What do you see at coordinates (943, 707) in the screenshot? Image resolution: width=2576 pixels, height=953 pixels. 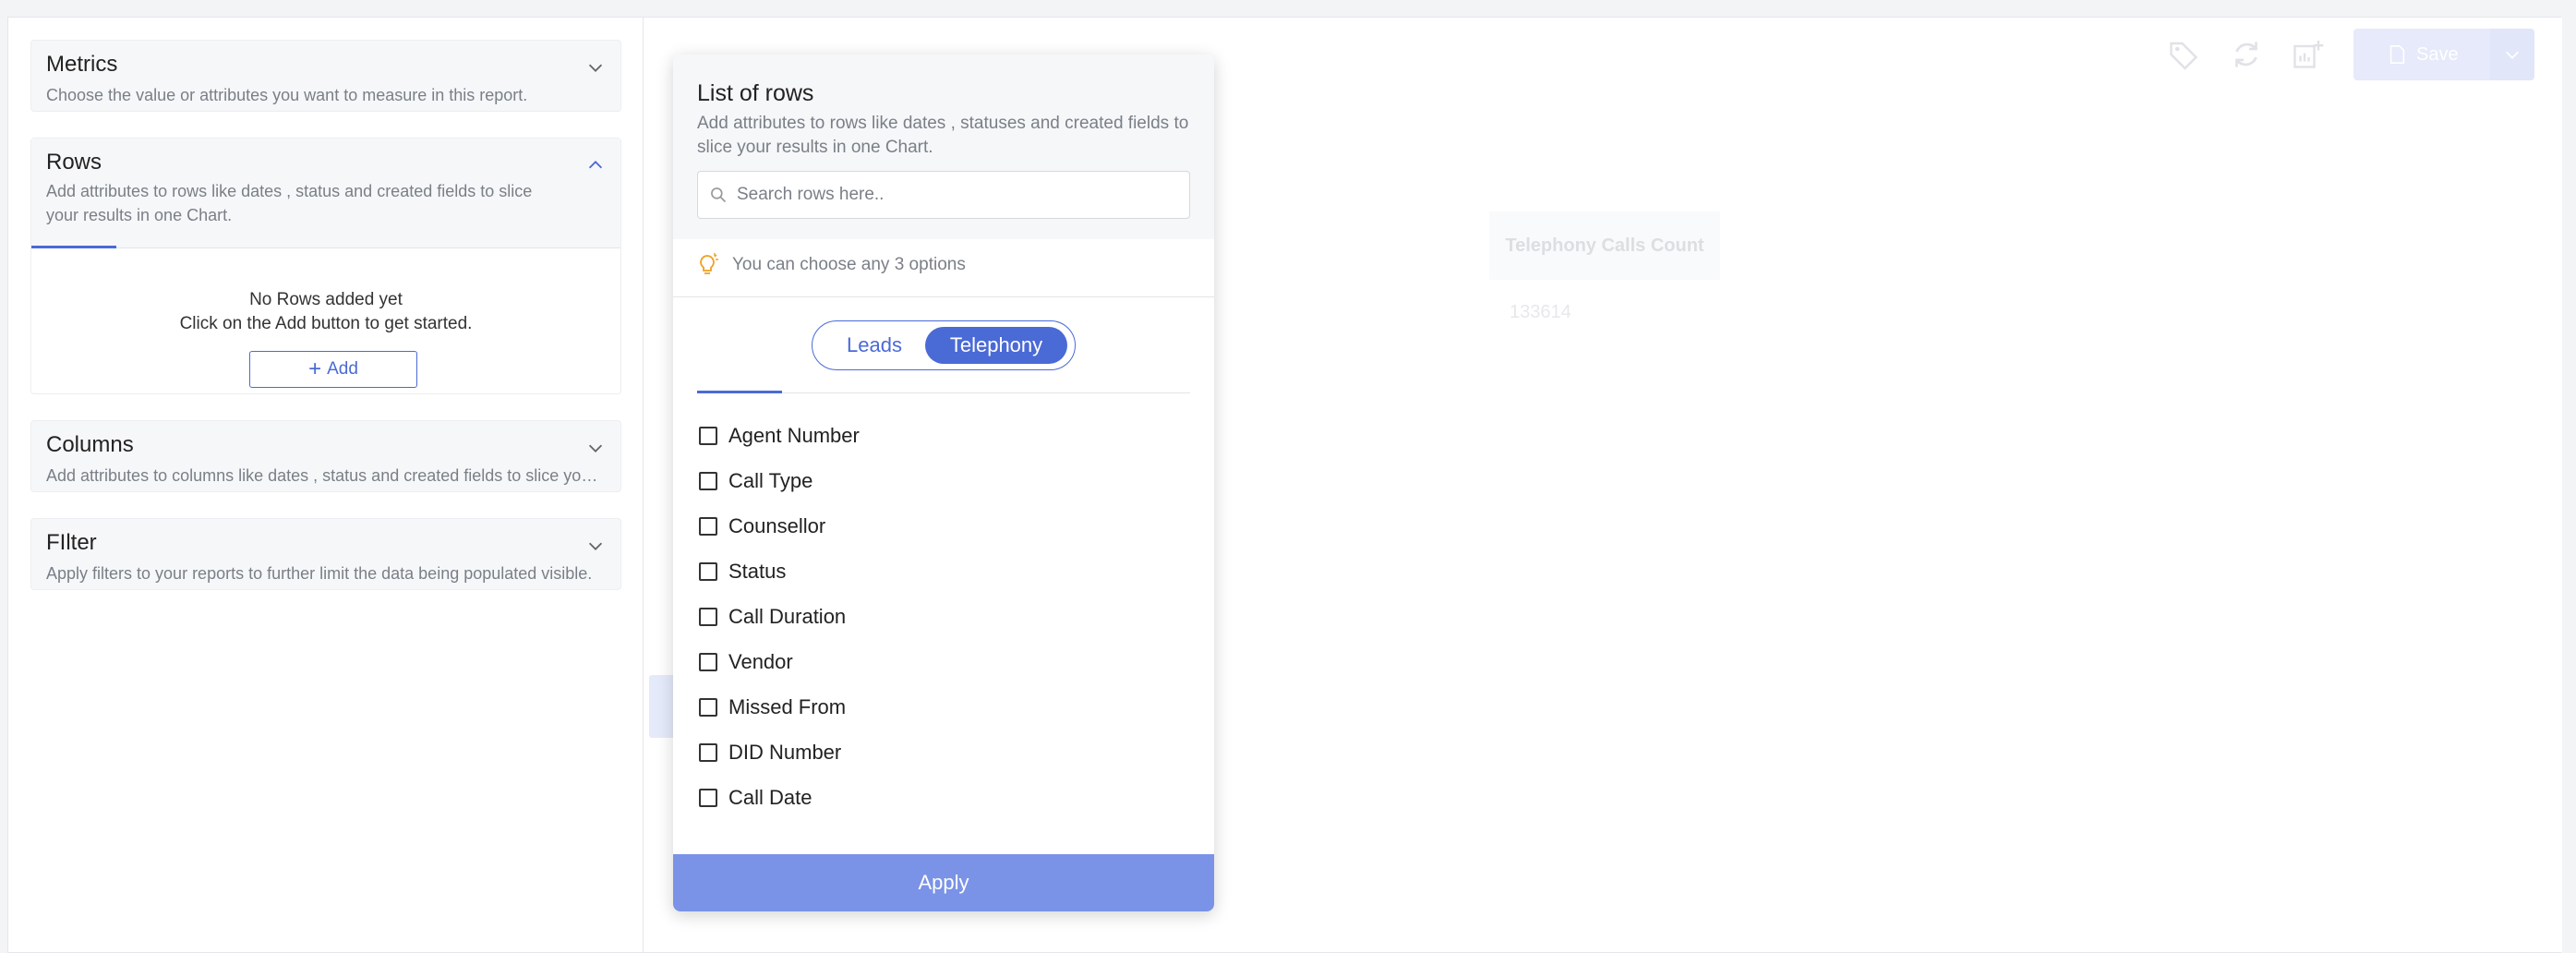 I see `option-missed-from: Missed From` at bounding box center [943, 707].